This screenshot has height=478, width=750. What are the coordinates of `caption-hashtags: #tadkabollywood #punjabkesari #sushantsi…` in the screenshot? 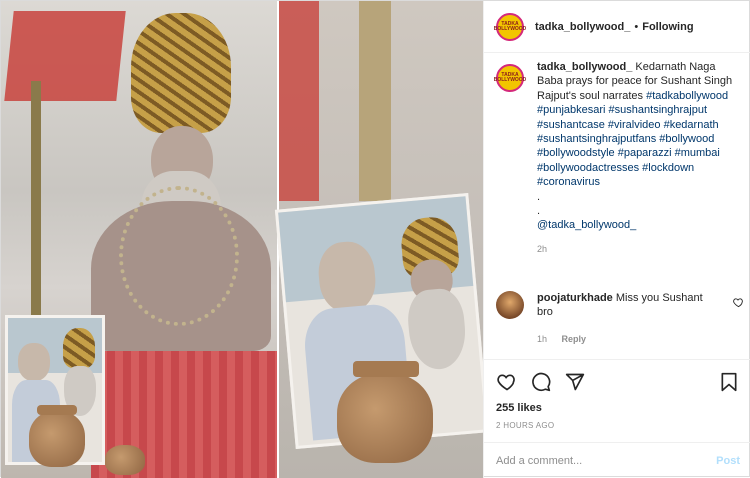 It's located at (632, 139).